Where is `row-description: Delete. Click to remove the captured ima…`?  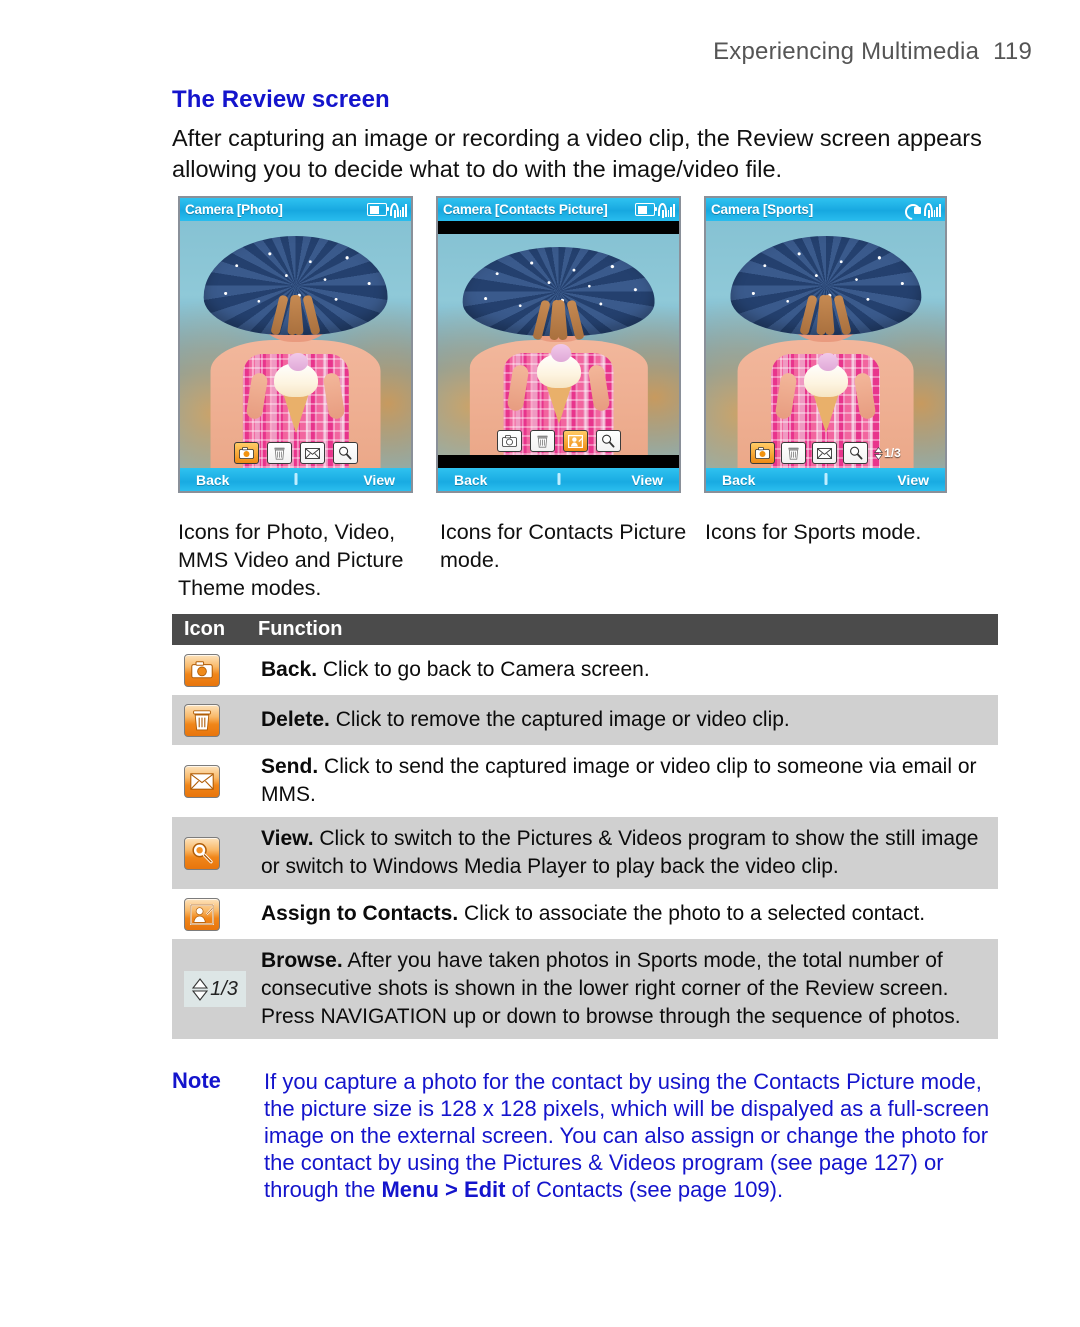
row-description: Delete. Click to remove the captured ima… is located at coordinates (524, 720).